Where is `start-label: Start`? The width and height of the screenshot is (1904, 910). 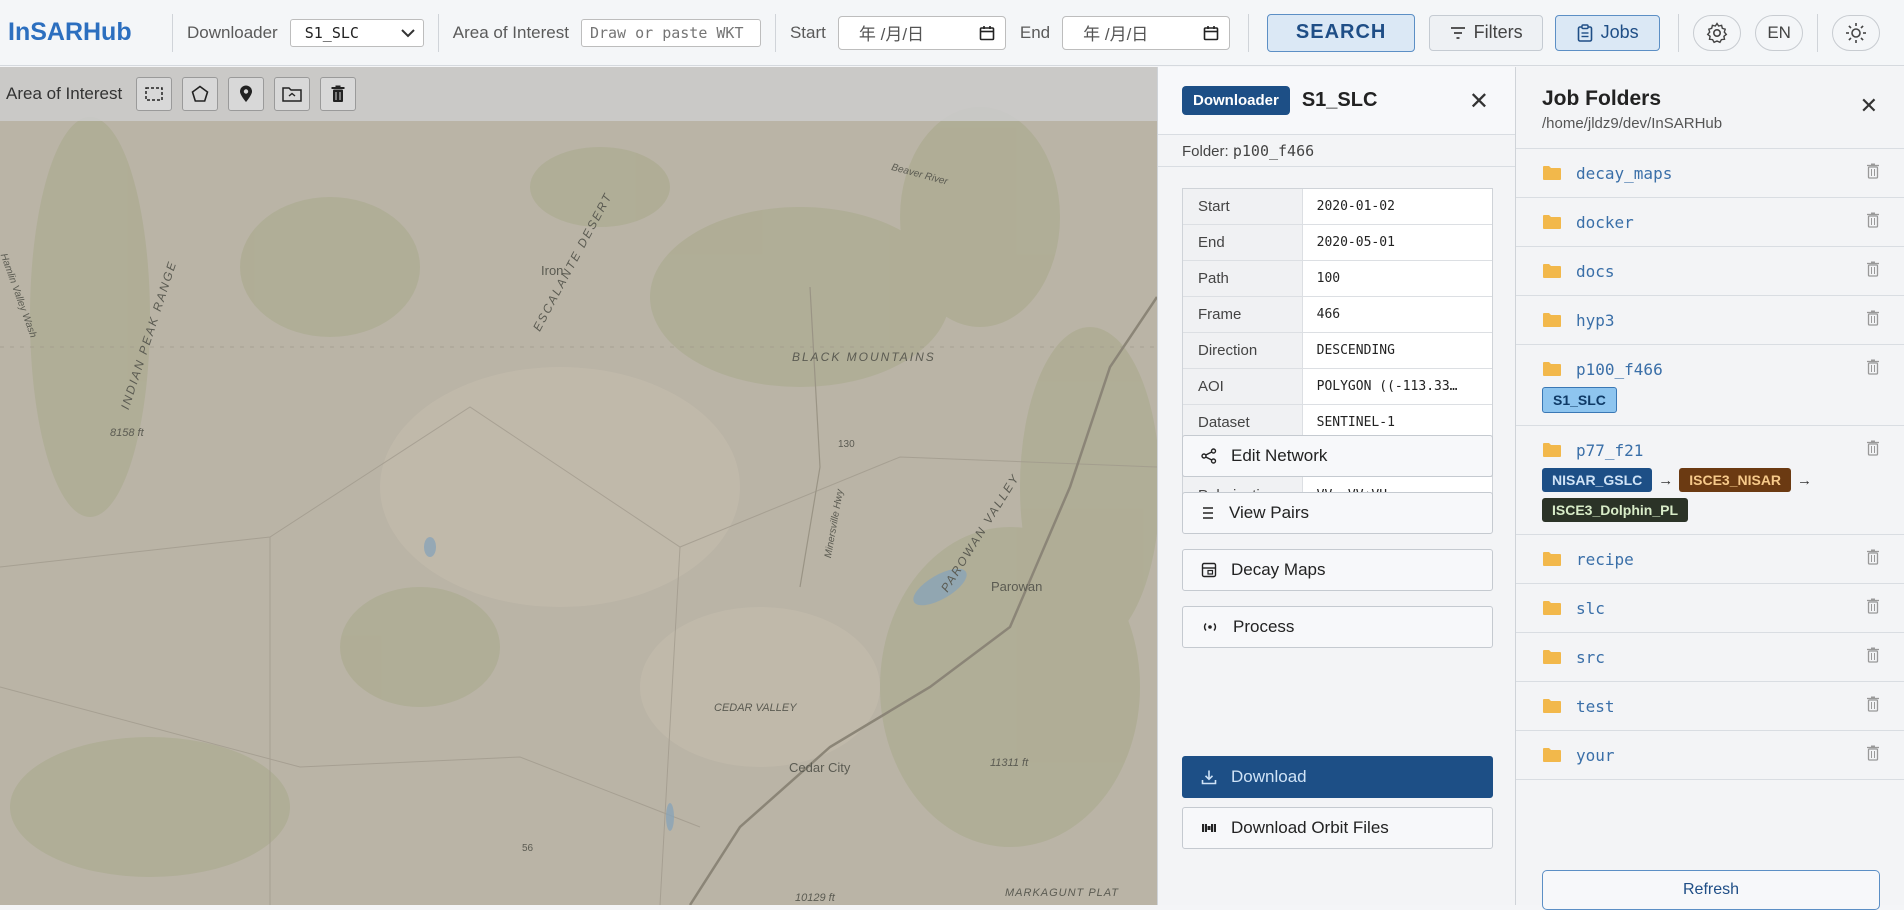 start-label: Start is located at coordinates (807, 32).